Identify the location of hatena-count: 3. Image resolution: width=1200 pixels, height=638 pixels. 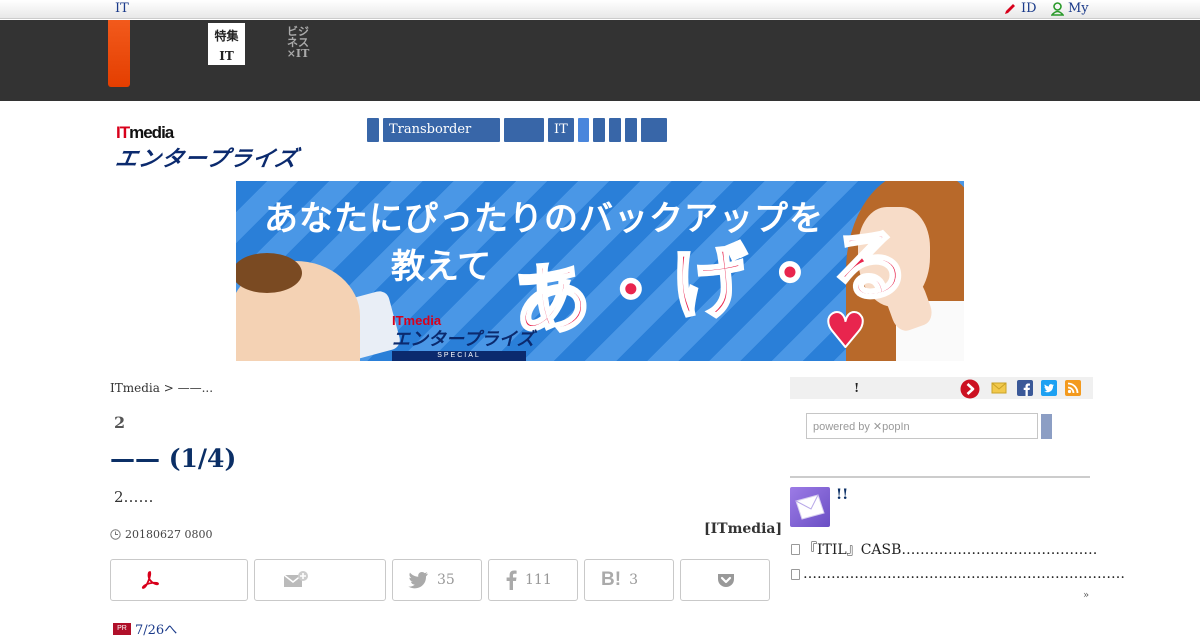
(633, 580).